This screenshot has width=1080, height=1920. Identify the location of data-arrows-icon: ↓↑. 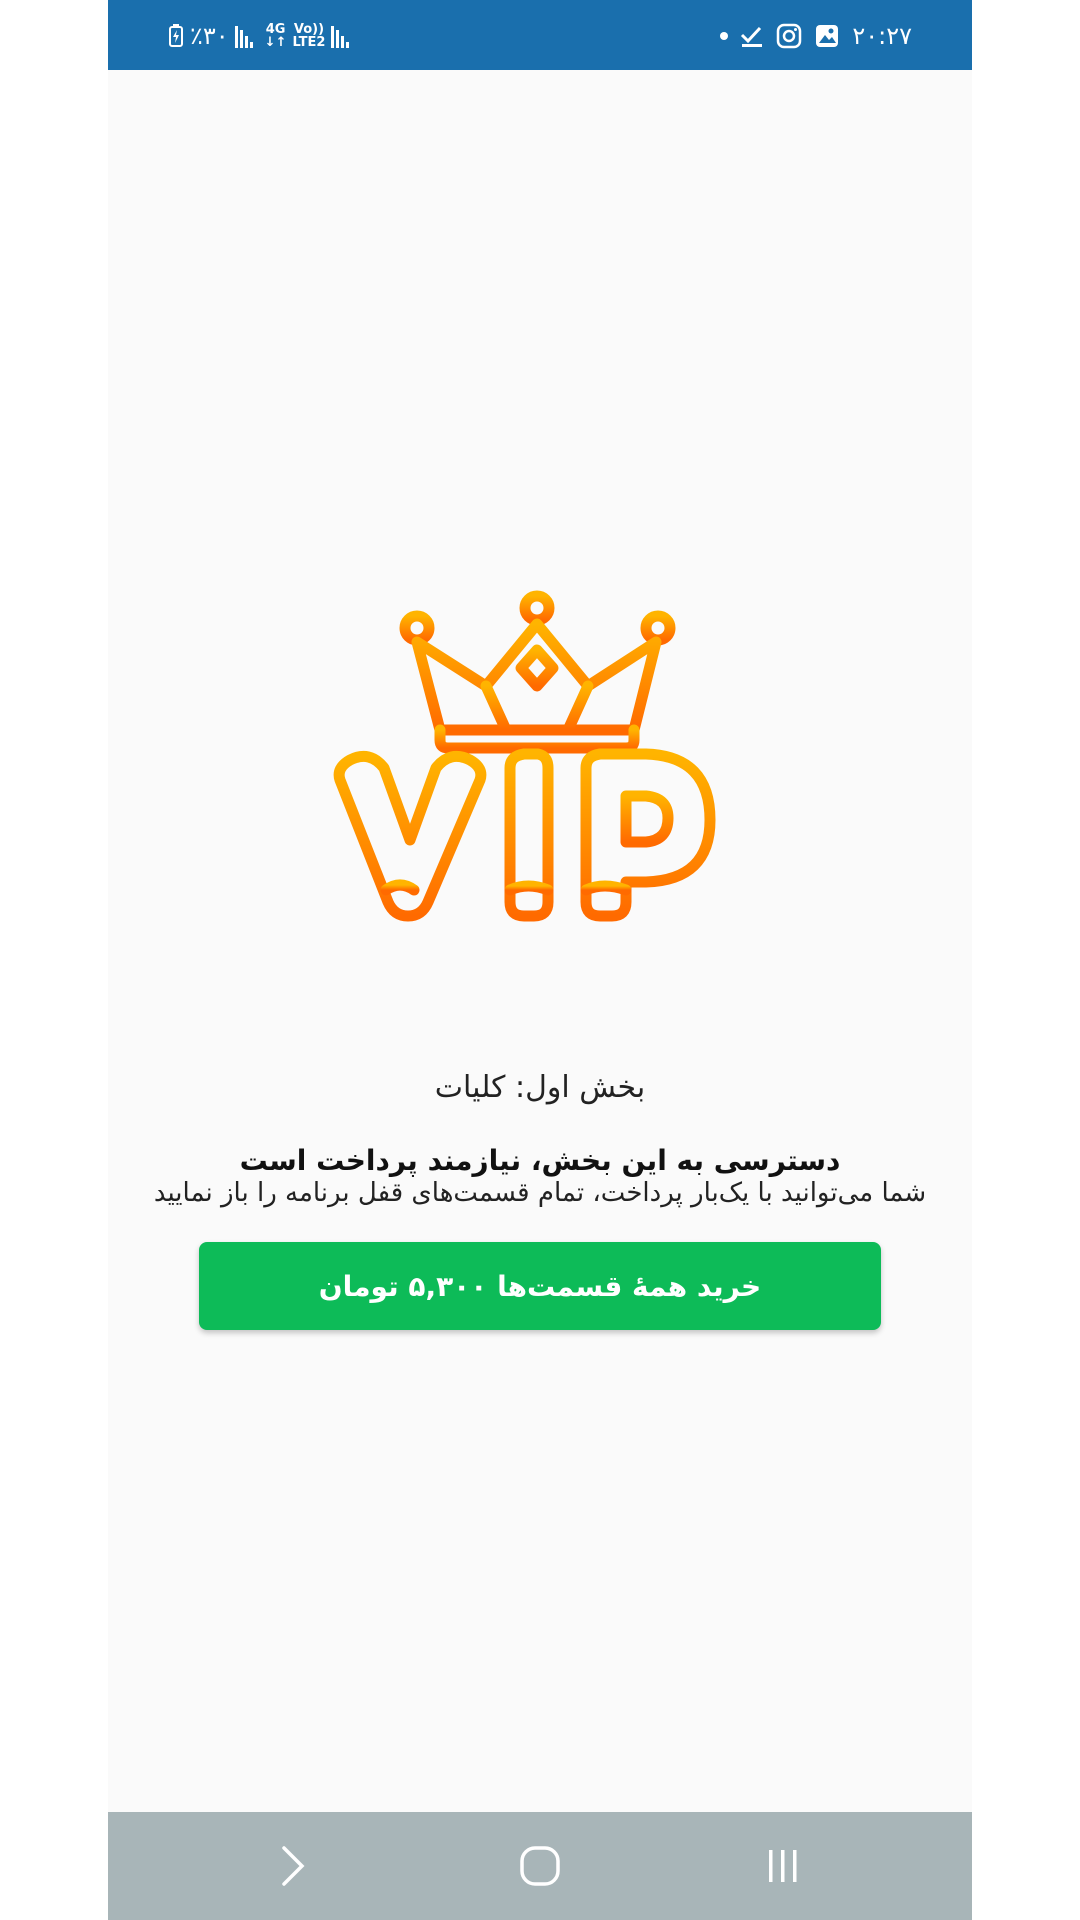
(275, 42).